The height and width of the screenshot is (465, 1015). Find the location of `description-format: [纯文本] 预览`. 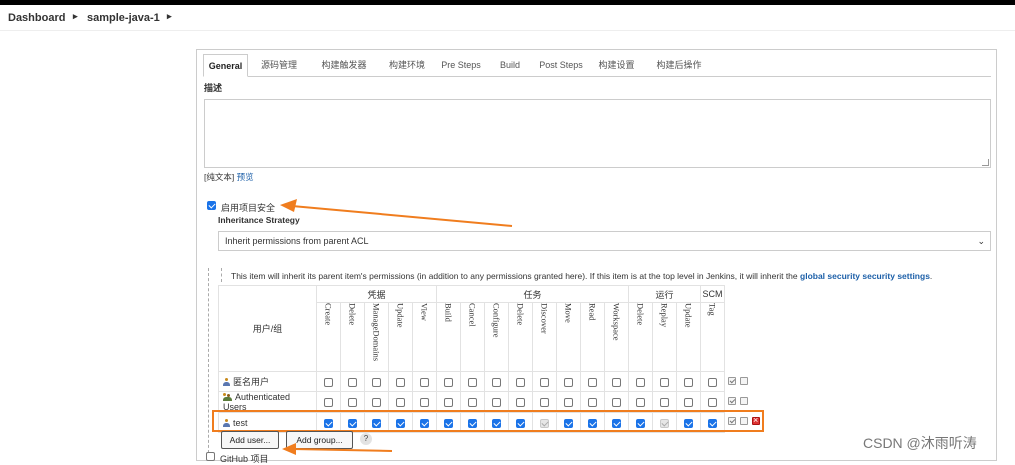

description-format: [纯文本] 预览 is located at coordinates (229, 177).